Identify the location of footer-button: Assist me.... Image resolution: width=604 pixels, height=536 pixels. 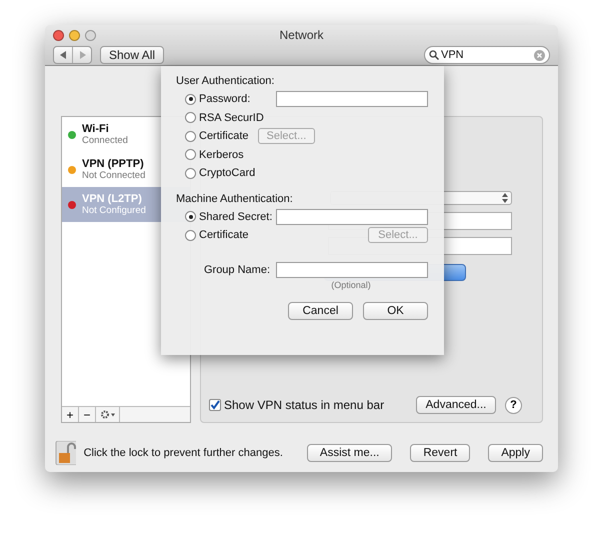
(349, 453).